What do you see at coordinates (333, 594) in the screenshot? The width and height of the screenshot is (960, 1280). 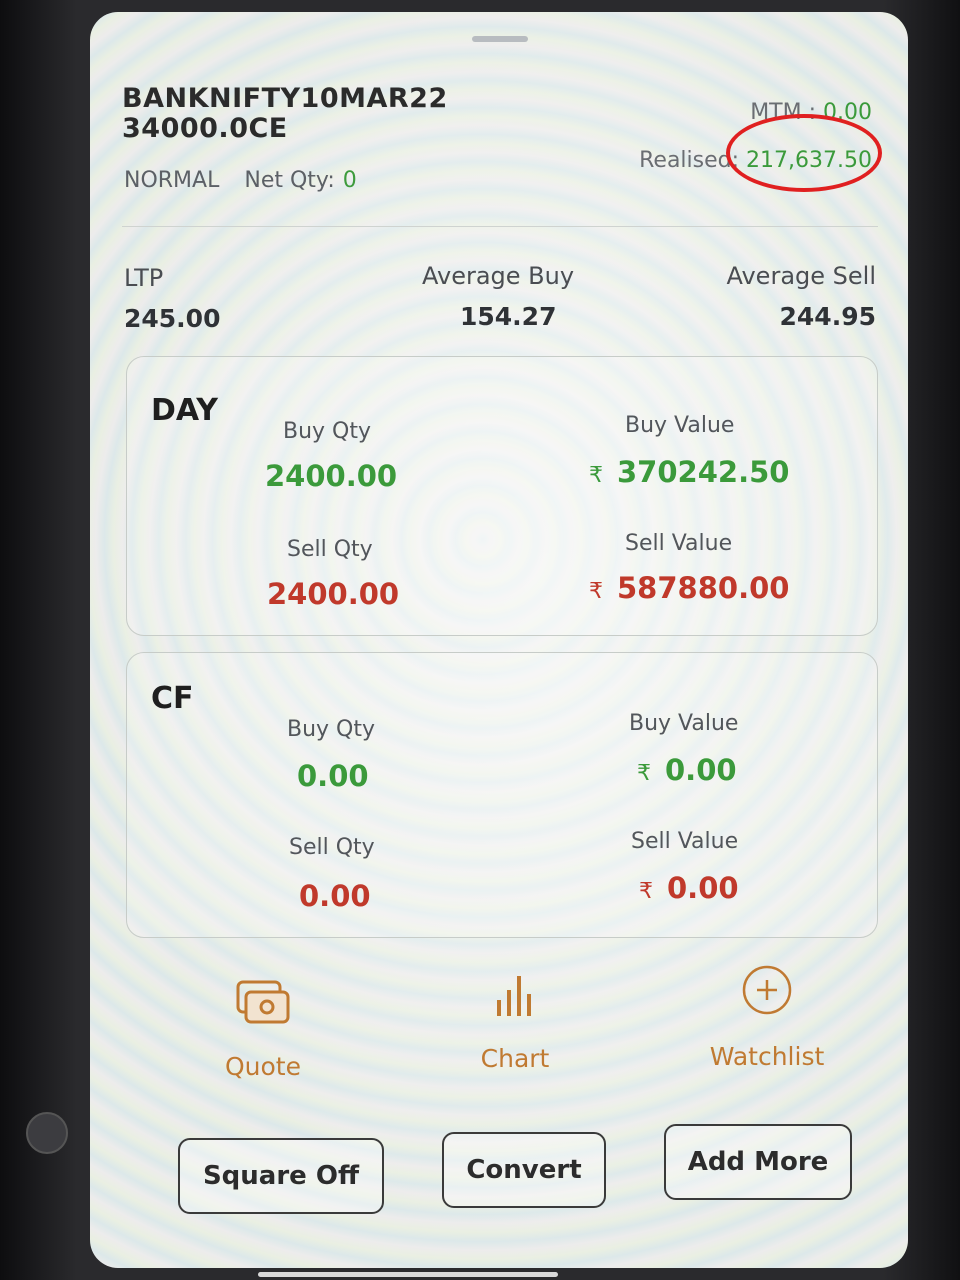 I see `day-sell-qty-value: 2400.00` at bounding box center [333, 594].